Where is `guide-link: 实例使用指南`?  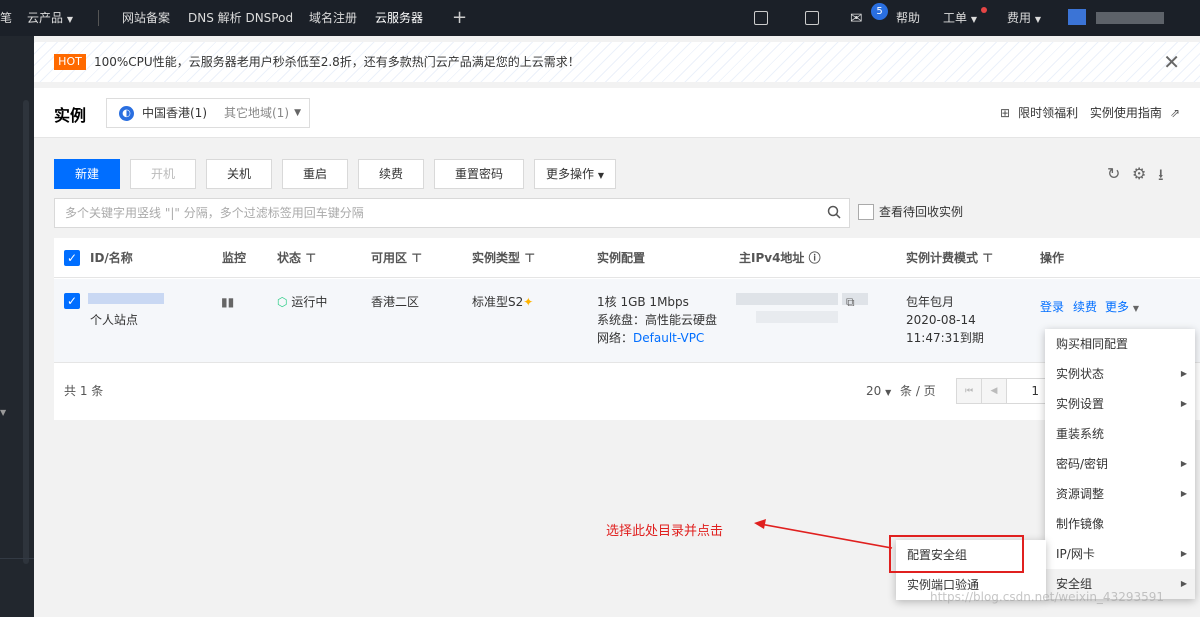
guide-link: 实例使用指南 is located at coordinates (1126, 113).